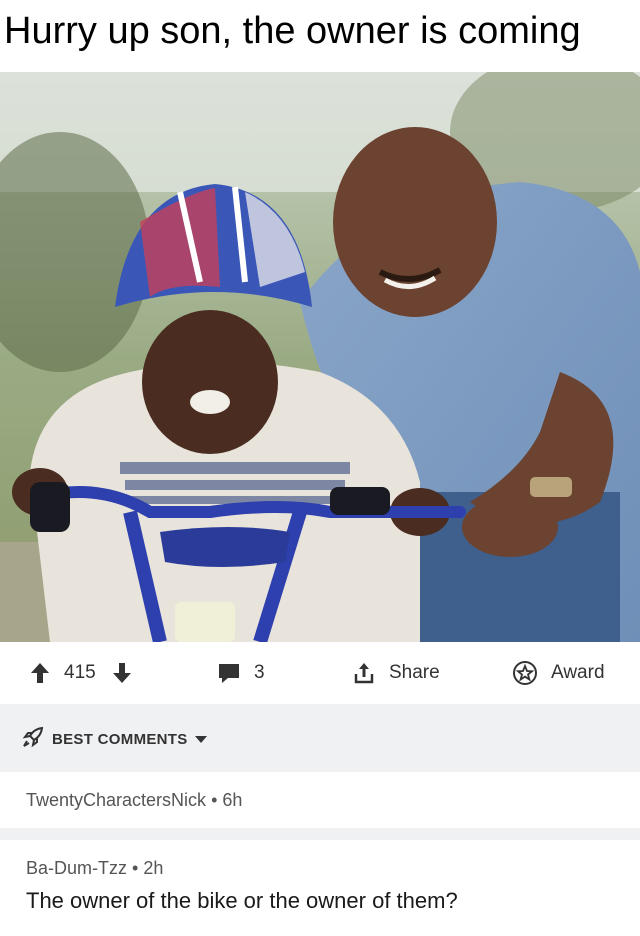 Image resolution: width=640 pixels, height=936 pixels. I want to click on comments-sort-bar: BEST COMMENTS, so click(320, 738).